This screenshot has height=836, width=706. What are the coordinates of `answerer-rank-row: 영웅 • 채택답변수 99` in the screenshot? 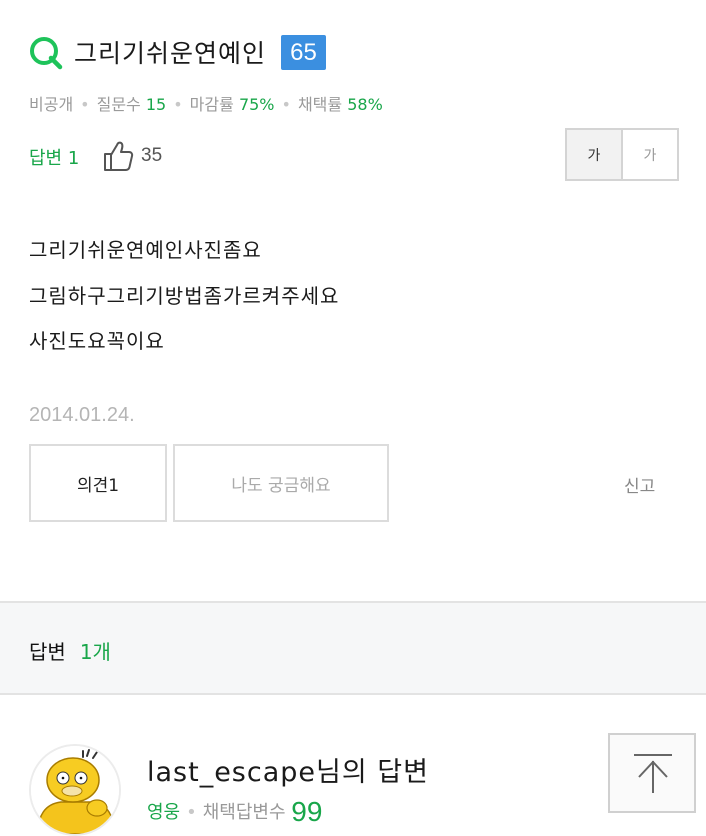 It's located at (235, 811).